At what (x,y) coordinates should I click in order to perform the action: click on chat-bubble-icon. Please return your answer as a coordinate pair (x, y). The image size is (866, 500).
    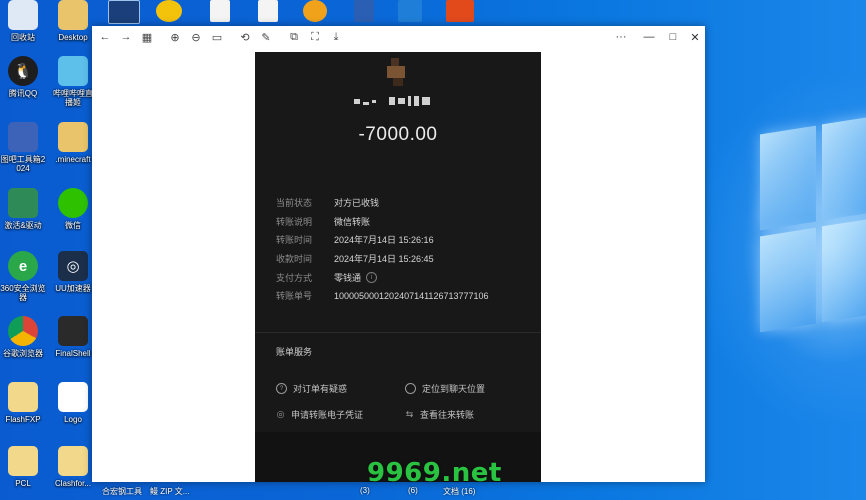
    Looking at the image, I should click on (410, 388).